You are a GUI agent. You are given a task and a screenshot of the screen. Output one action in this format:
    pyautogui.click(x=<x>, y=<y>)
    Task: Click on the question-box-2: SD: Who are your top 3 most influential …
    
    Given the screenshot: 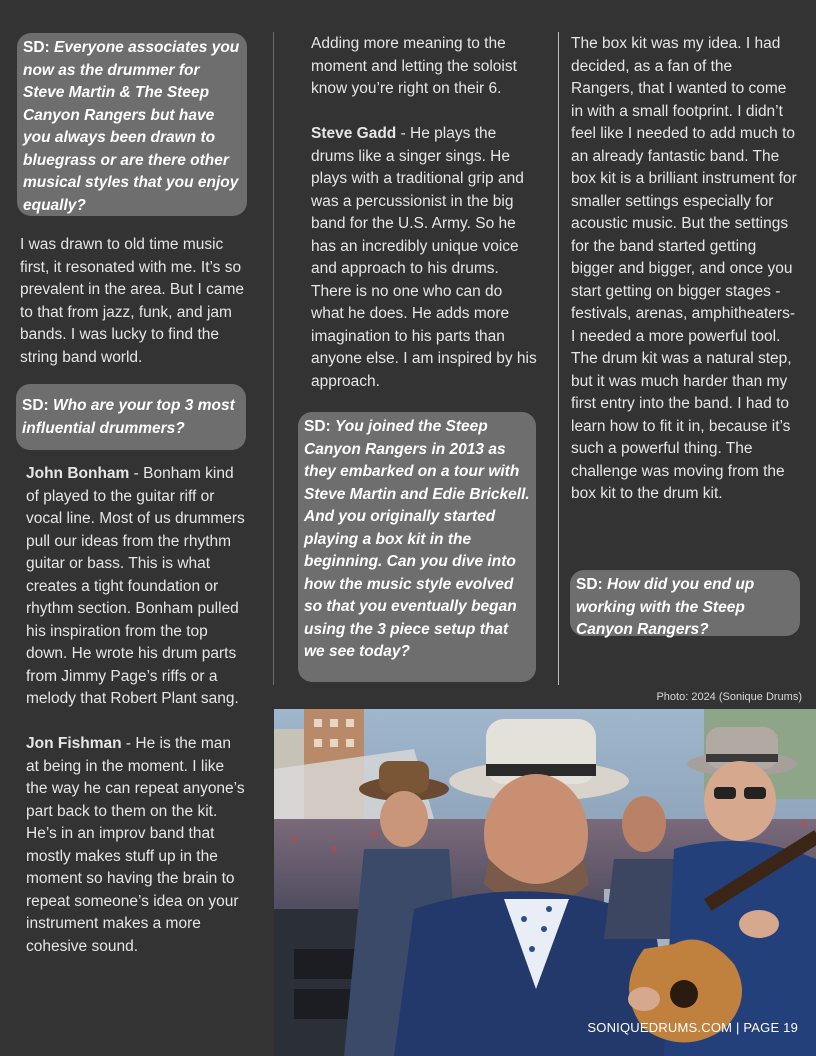 What is the action you would take?
    pyautogui.click(x=131, y=417)
    